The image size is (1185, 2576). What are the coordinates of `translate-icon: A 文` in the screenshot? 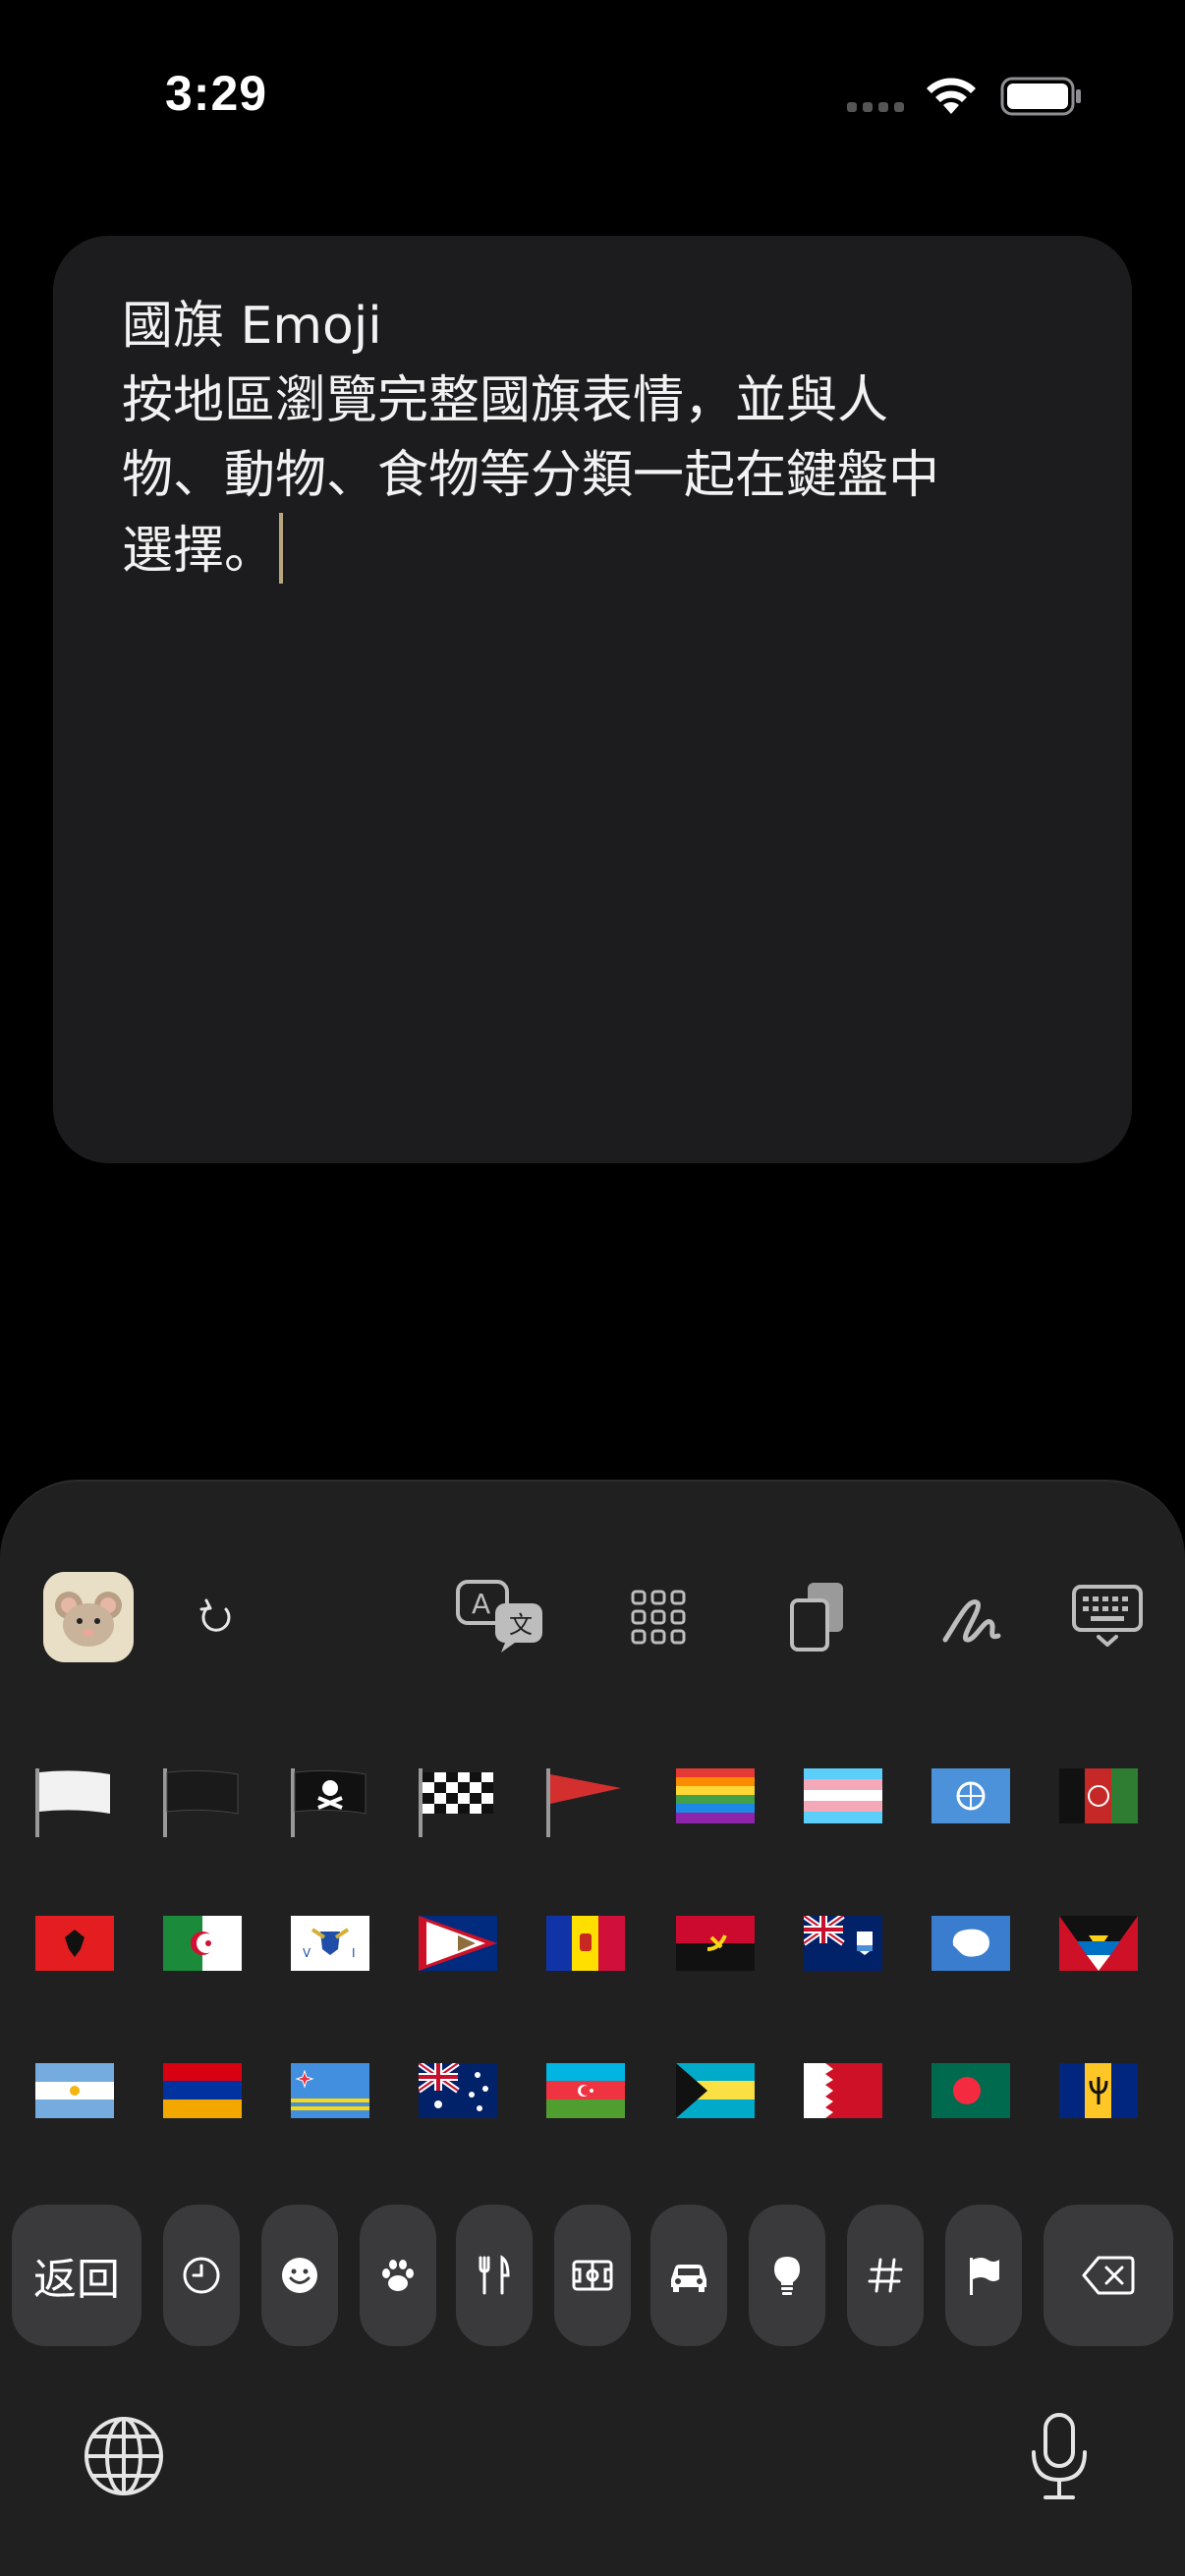 It's located at (501, 1617).